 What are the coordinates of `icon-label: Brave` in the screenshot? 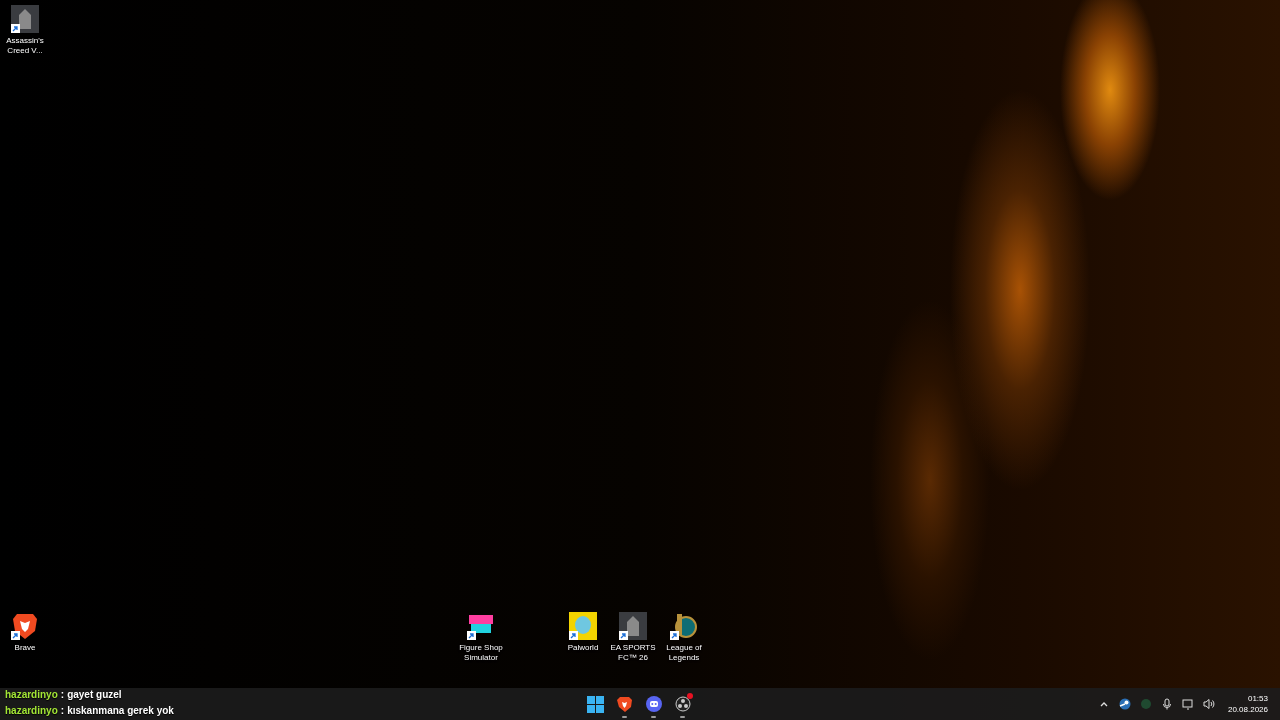 It's located at (25, 648).